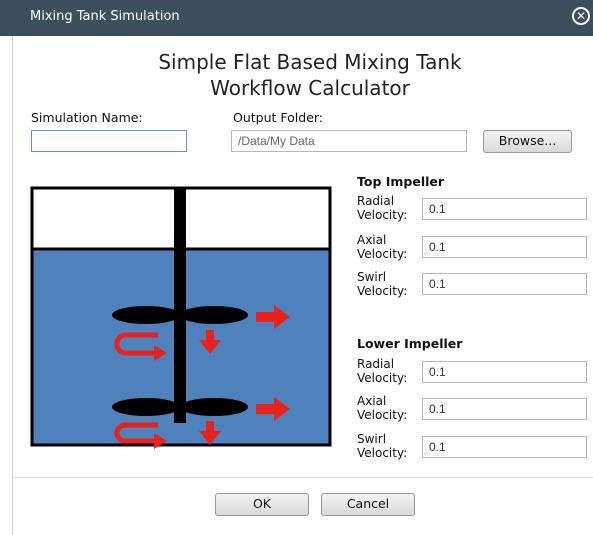  I want to click on cancel-button: Cancel, so click(368, 504).